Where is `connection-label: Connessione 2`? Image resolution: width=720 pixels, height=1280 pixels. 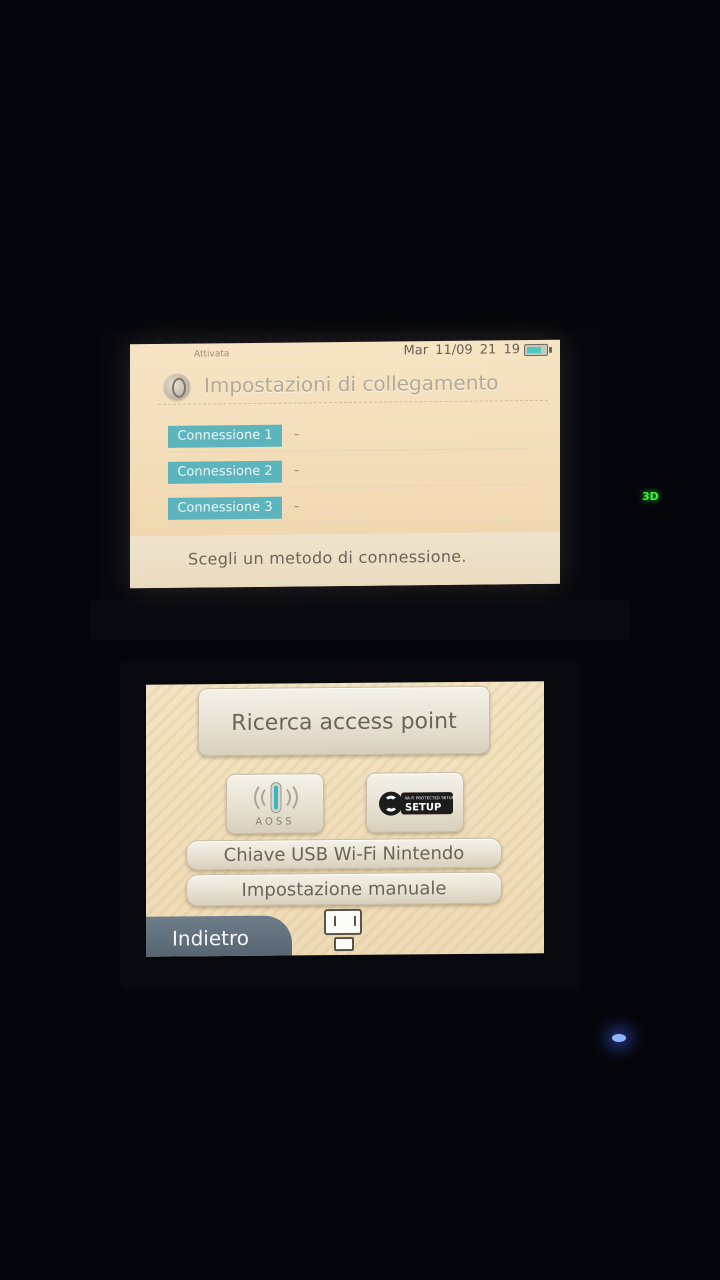
connection-label: Connessione 2 is located at coordinates (225, 472).